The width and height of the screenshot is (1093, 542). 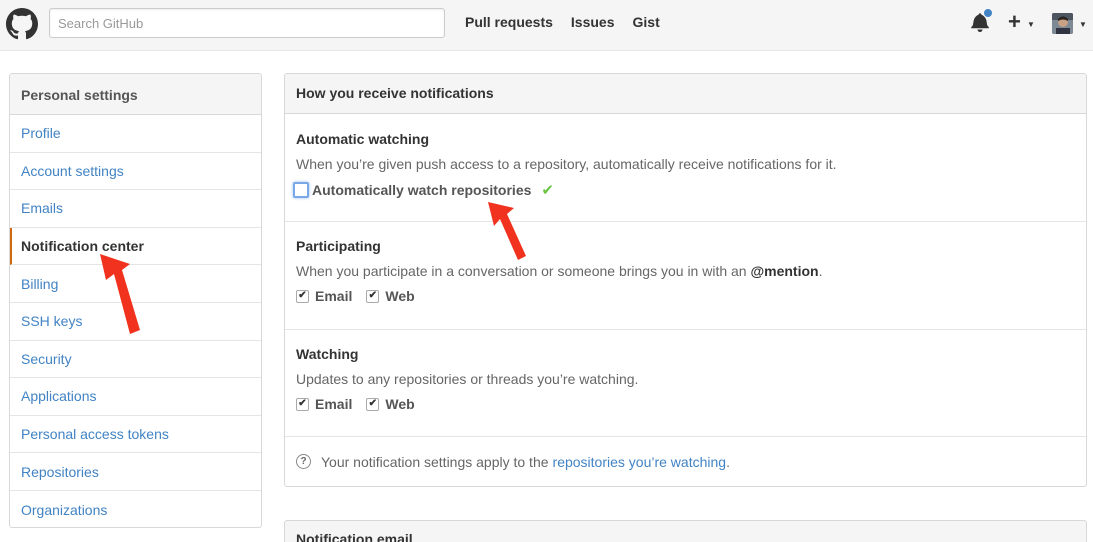 I want to click on automatic-watch-label: Automatically watch repositories, so click(x=422, y=190).